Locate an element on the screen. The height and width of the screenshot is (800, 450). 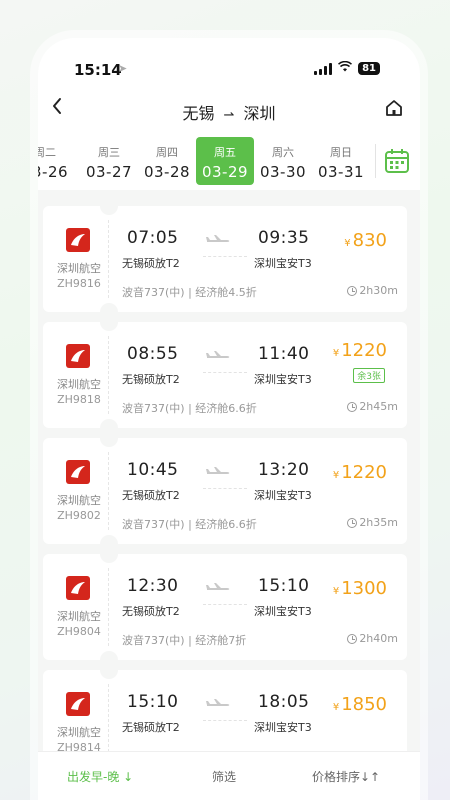
date-day: 03-28 is located at coordinates (167, 172).